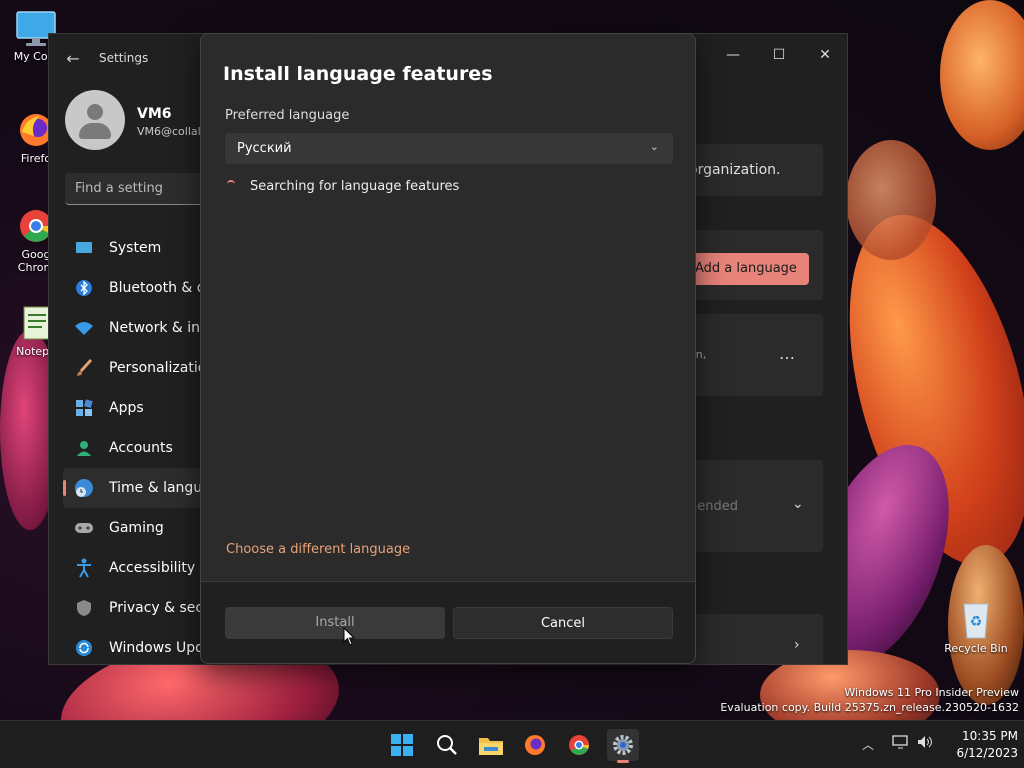 The image size is (1024, 768). Describe the element at coordinates (318, 549) in the screenshot. I see `choose-different-language-link: Choose a different language` at that location.